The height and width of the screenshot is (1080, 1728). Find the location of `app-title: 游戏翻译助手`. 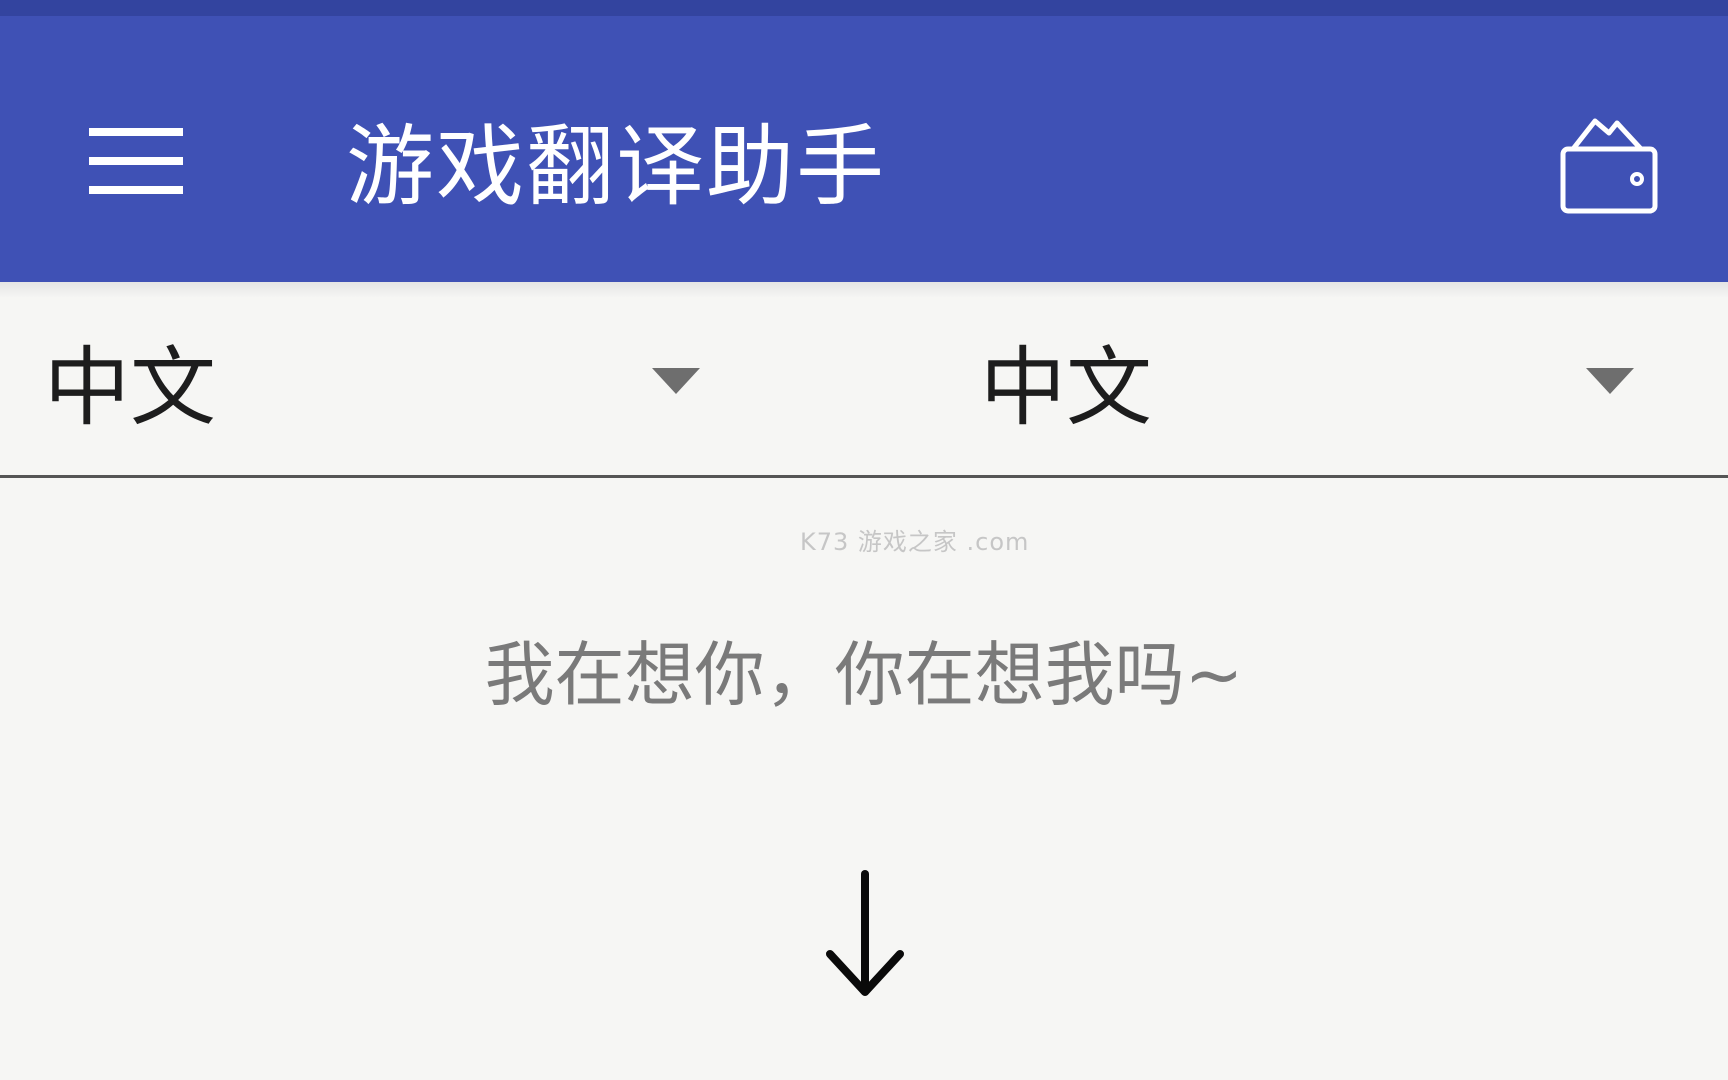

app-title: 游戏翻译助手 is located at coordinates (616, 166).